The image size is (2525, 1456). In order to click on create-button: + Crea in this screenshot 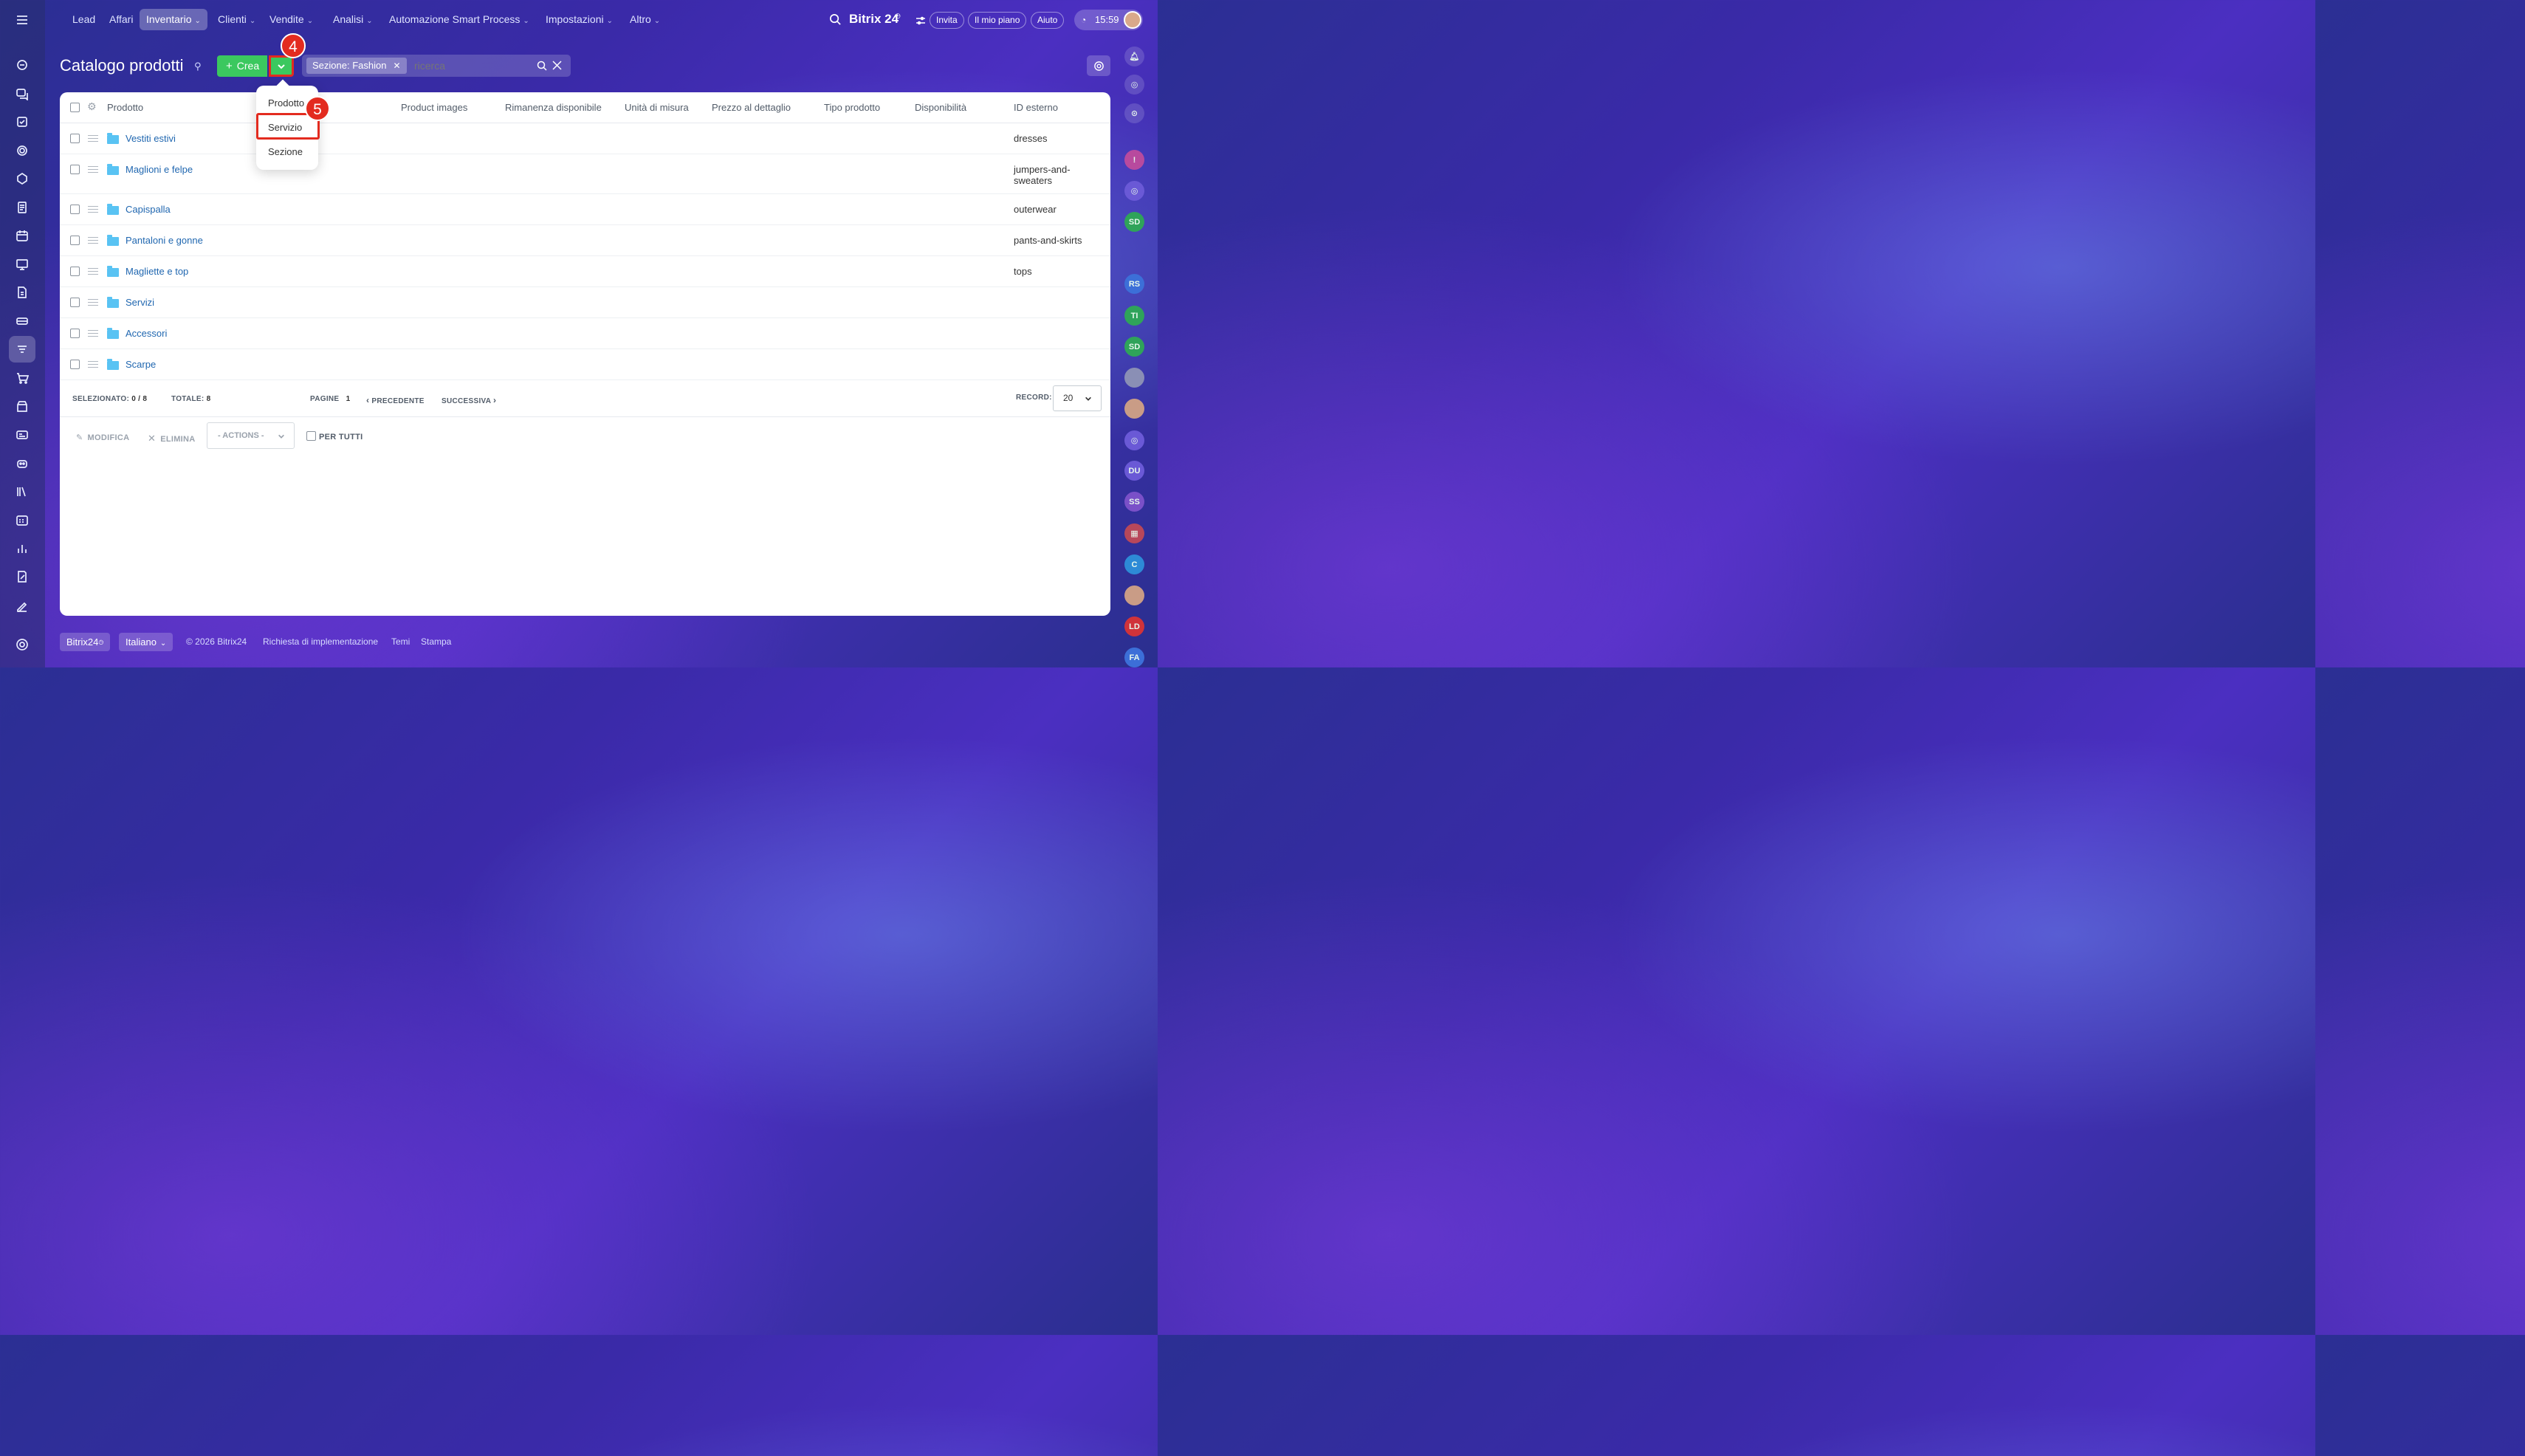, I will do `click(242, 66)`.